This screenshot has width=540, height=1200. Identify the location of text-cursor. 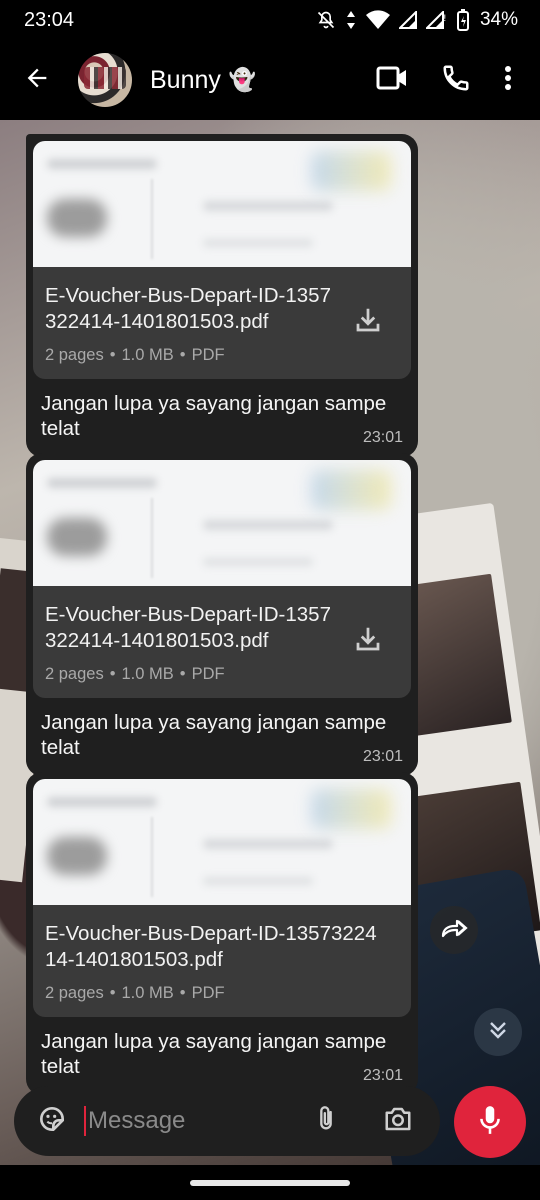
(85, 1121).